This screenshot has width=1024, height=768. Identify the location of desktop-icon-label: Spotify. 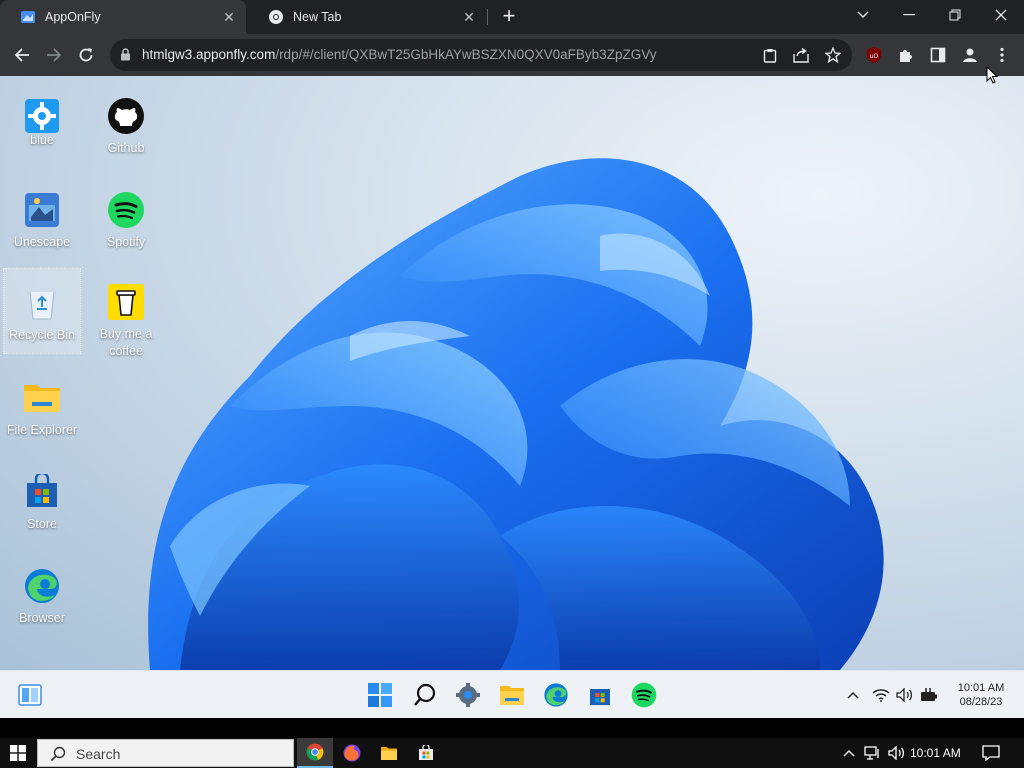
(126, 242).